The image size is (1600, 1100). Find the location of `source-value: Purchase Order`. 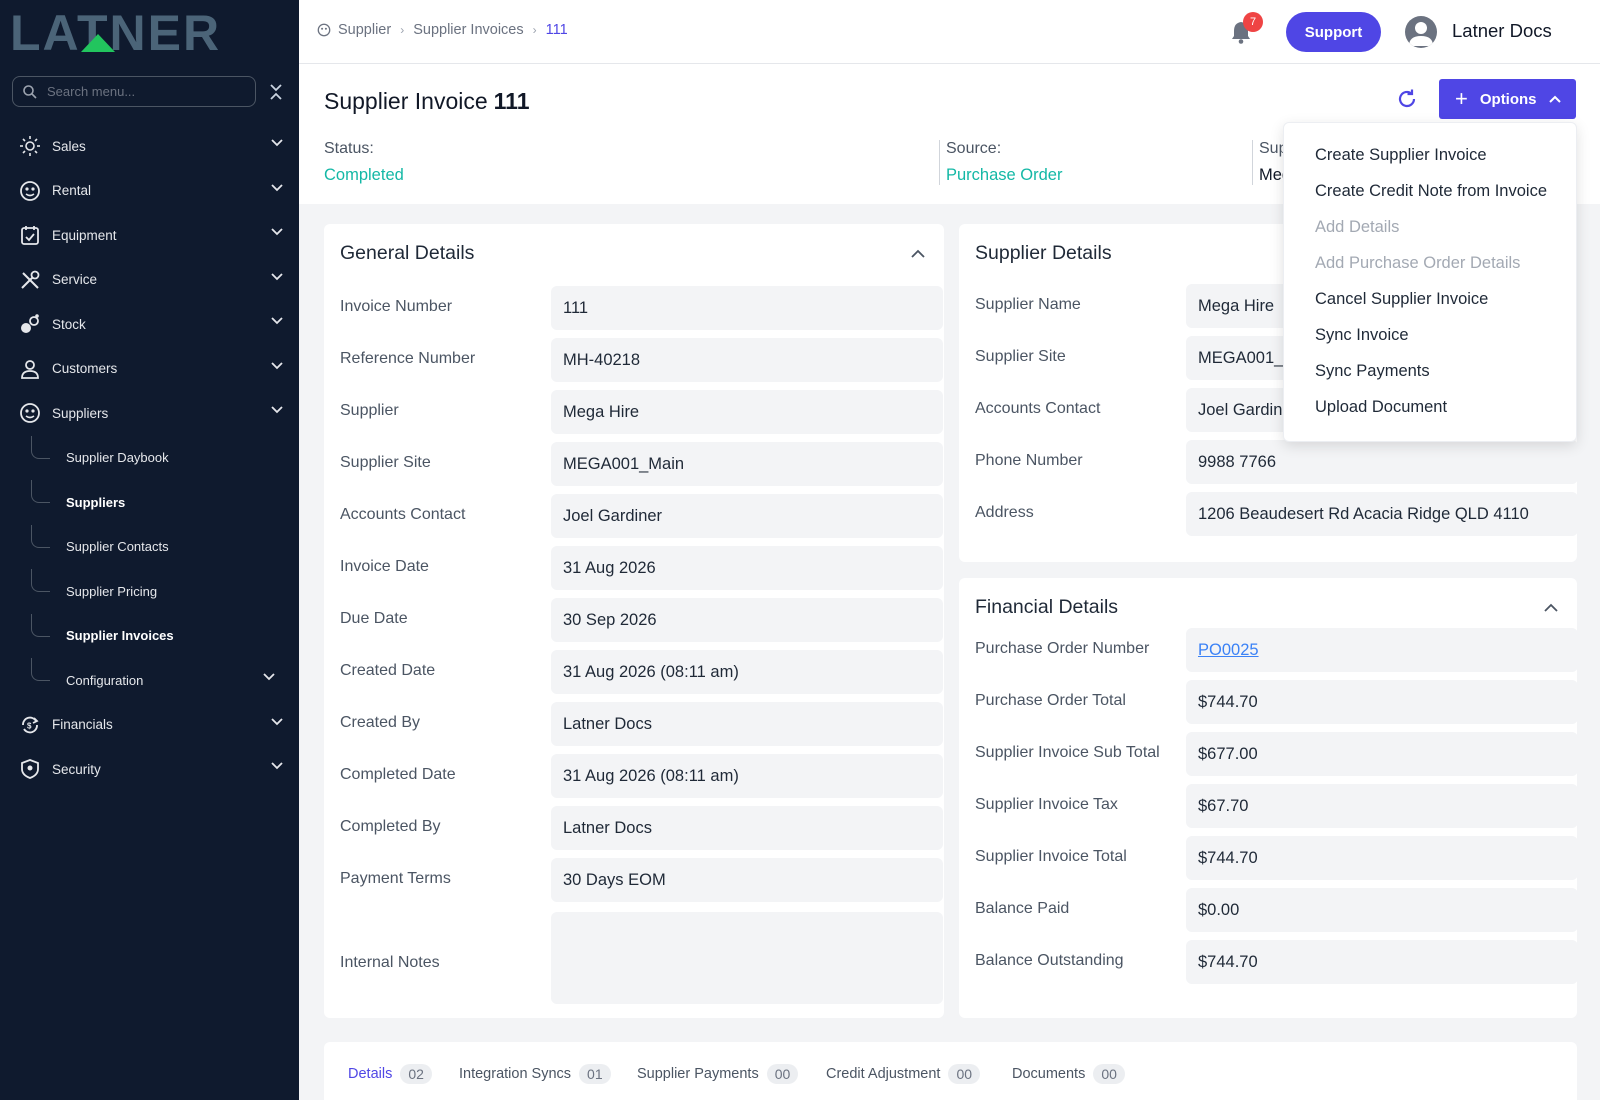

source-value: Purchase Order is located at coordinates (1004, 175).